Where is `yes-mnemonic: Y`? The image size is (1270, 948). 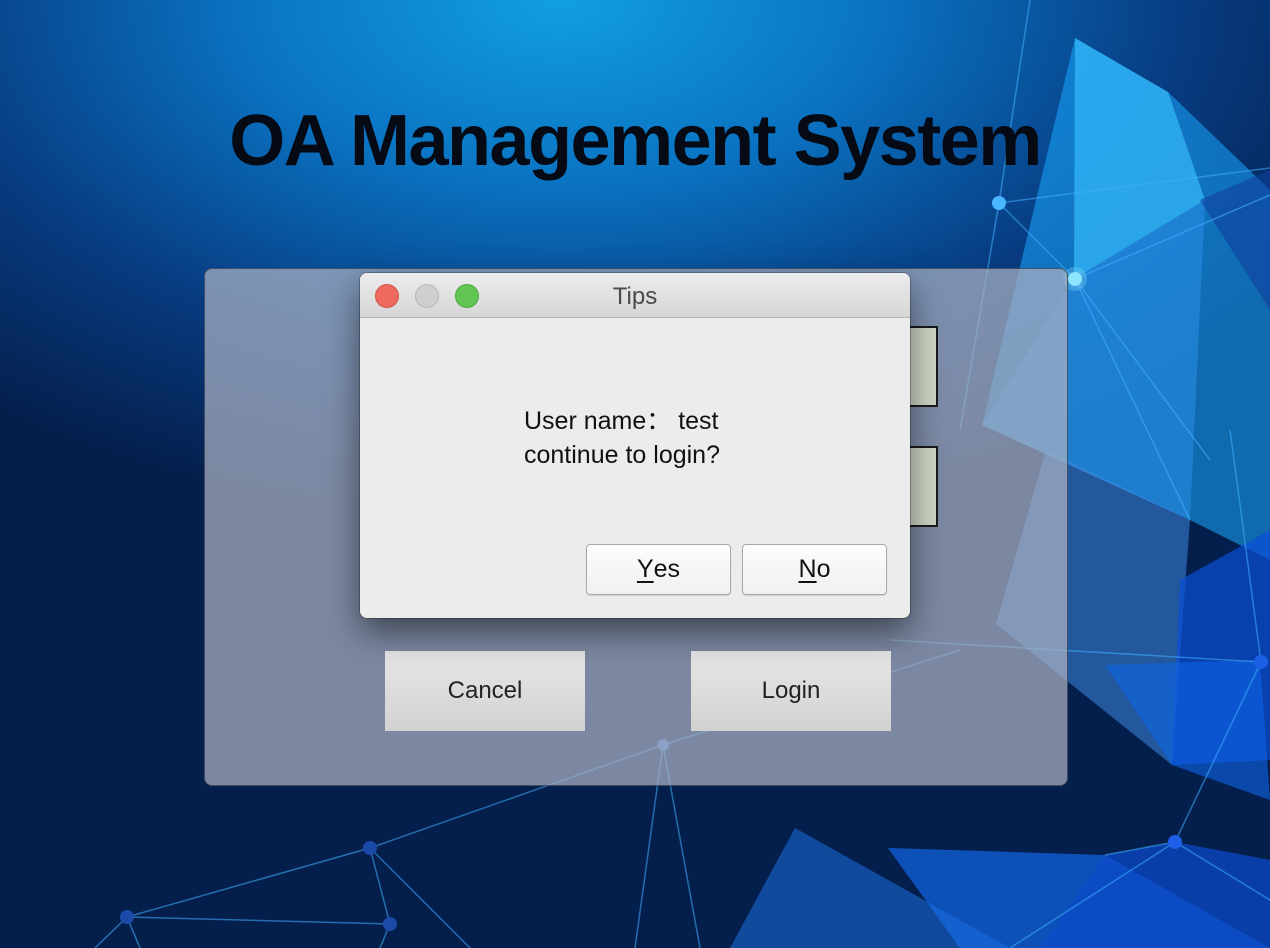 yes-mnemonic: Y is located at coordinates (645, 569).